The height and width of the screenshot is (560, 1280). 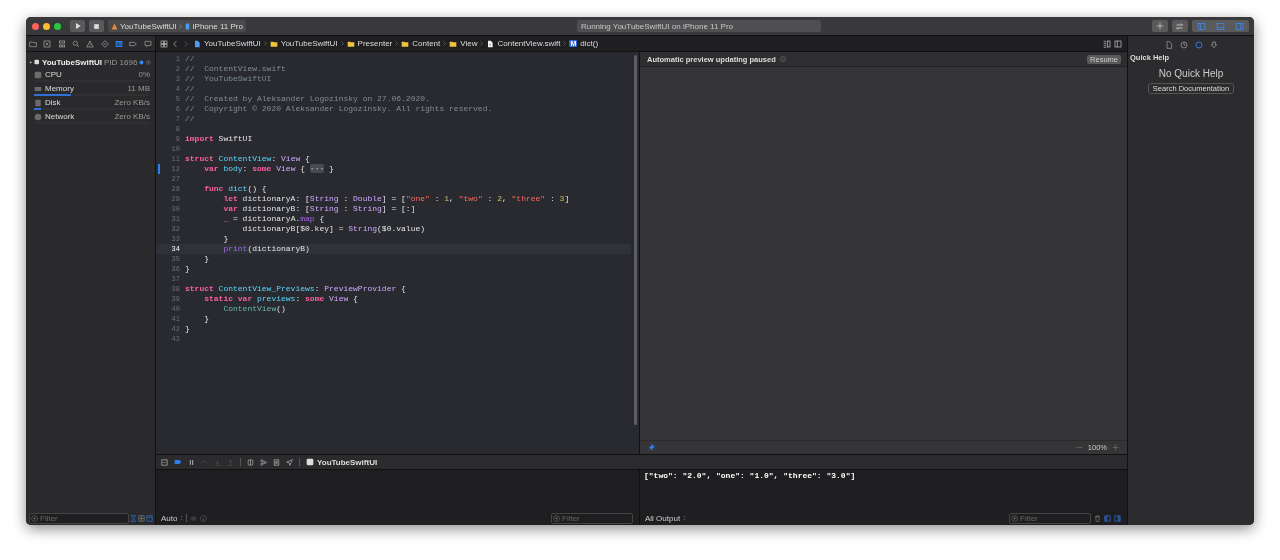 I want to click on path-item: View, so click(x=469, y=43).